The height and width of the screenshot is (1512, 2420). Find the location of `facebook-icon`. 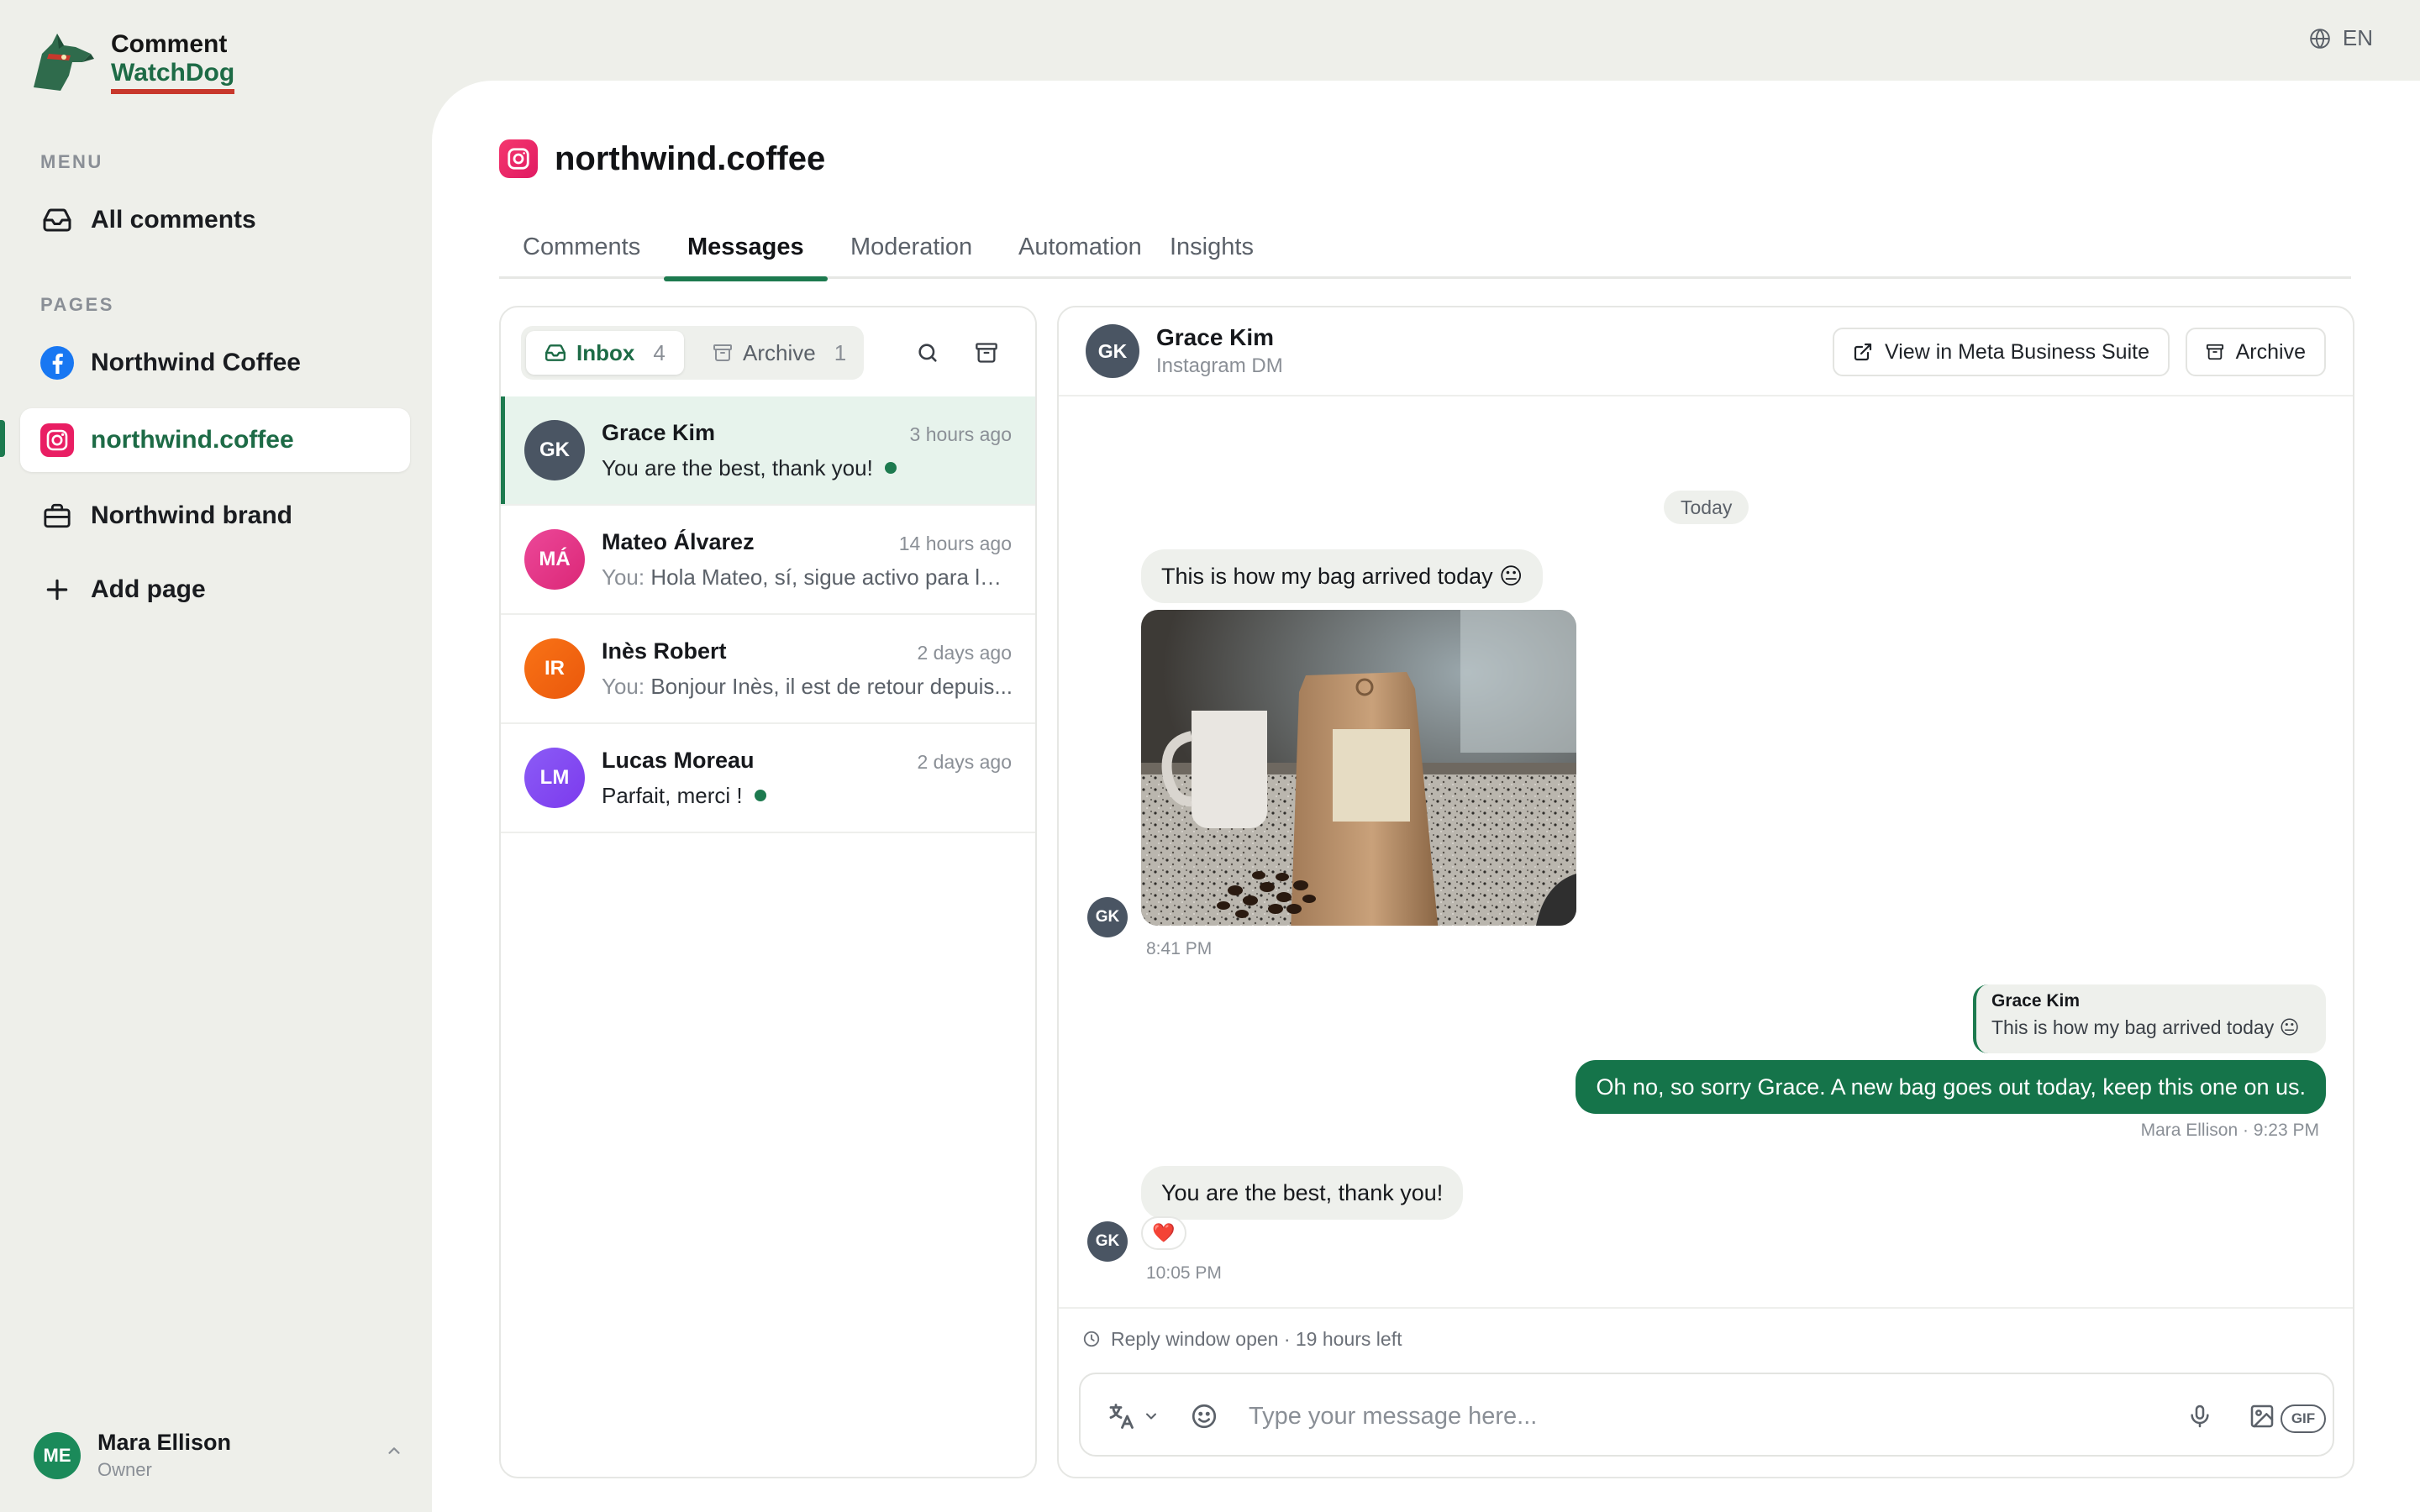

facebook-icon is located at coordinates (57, 363).